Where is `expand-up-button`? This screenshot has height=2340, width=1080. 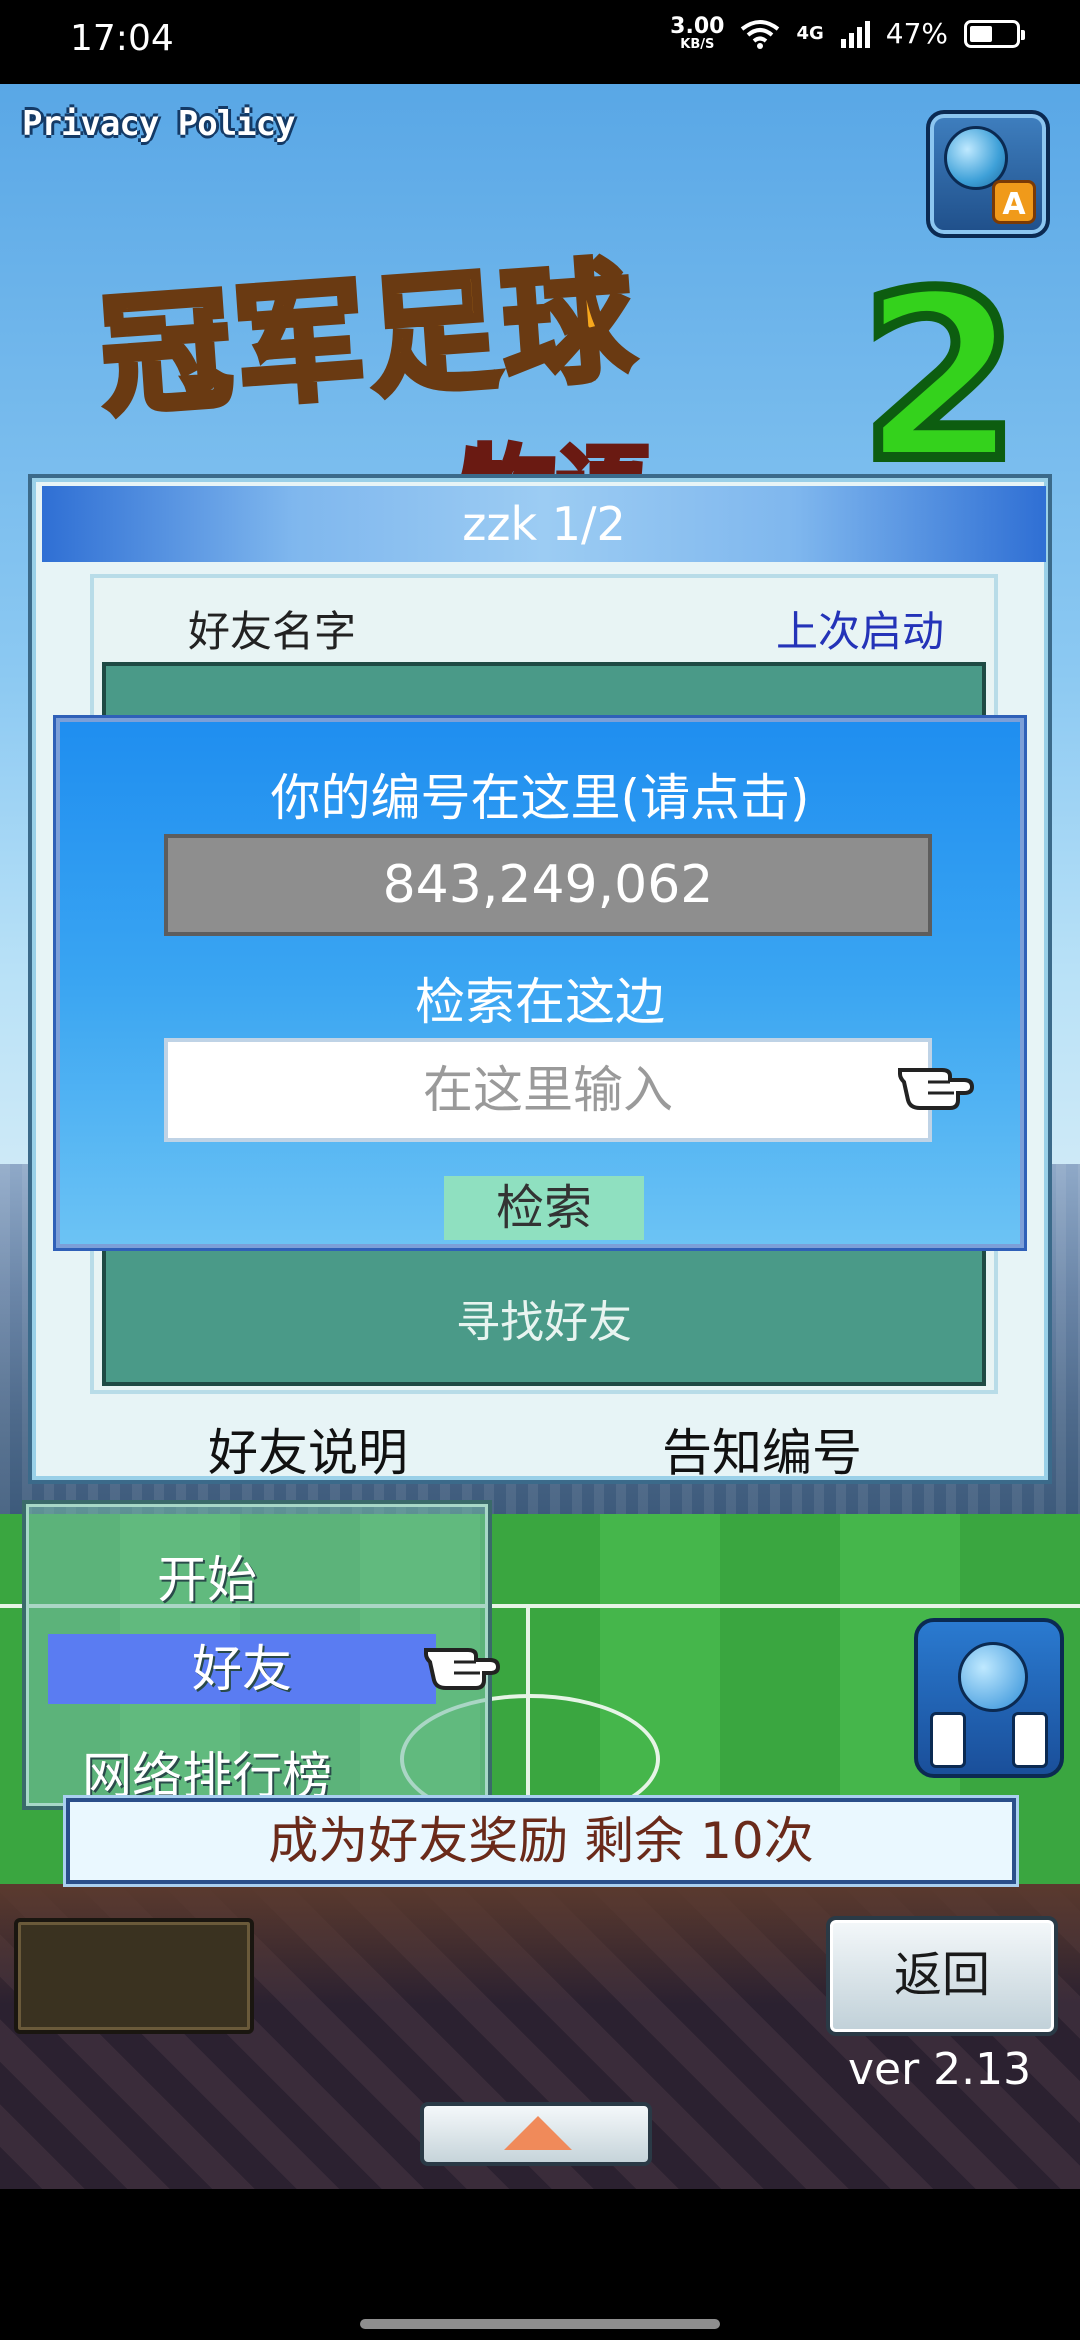
expand-up-button is located at coordinates (536, 2134).